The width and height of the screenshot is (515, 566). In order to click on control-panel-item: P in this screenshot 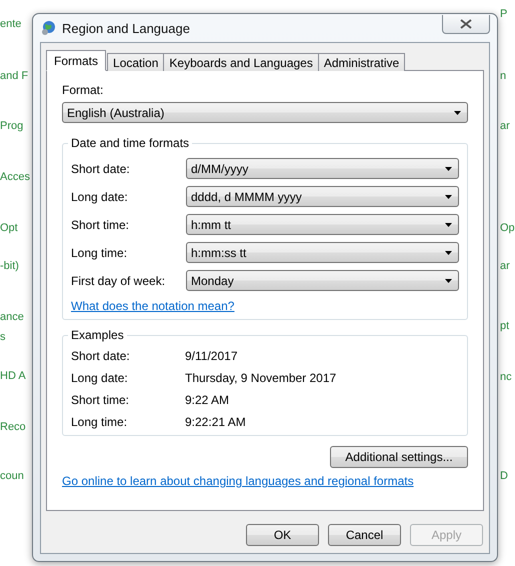, I will do `click(504, 14)`.